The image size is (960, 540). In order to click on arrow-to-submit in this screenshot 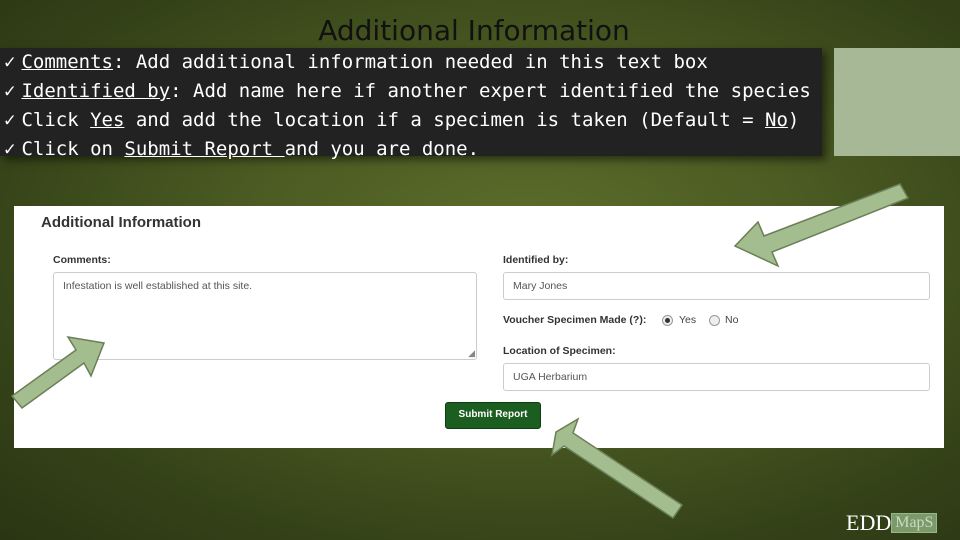, I will do `click(617, 468)`.